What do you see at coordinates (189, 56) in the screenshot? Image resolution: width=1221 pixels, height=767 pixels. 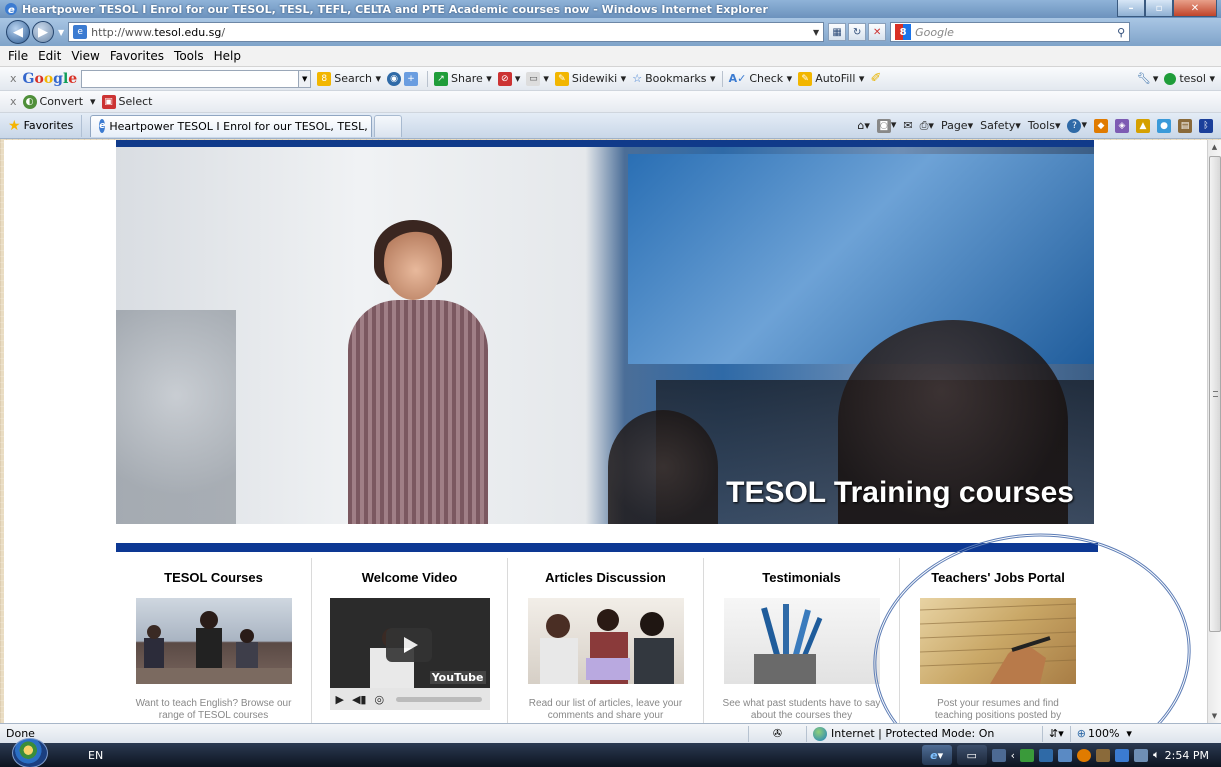 I see `menu-tools: Tools` at bounding box center [189, 56].